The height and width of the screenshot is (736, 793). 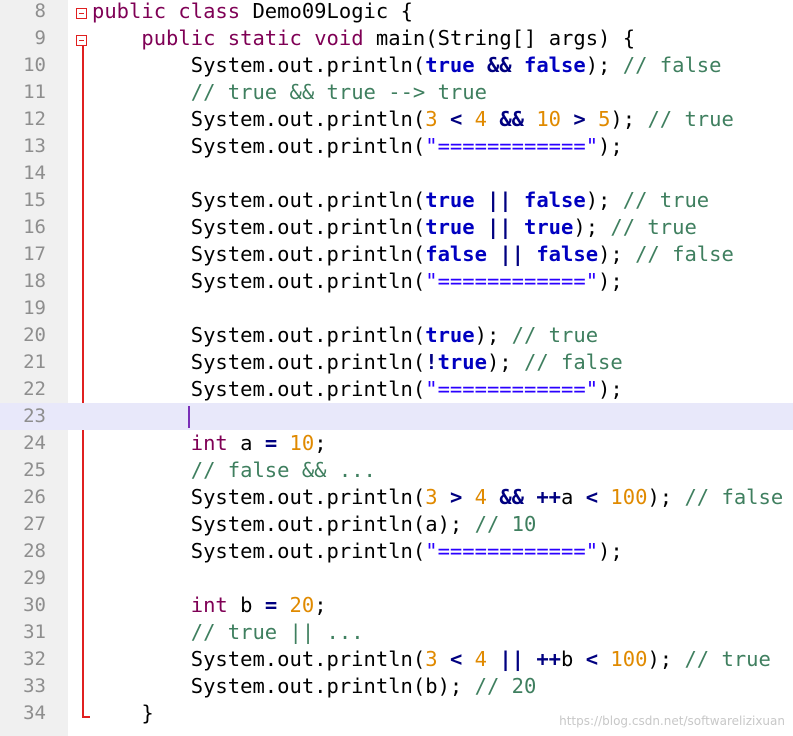 I want to click on code-text: public class Demo09Logic {, so click(x=252, y=12).